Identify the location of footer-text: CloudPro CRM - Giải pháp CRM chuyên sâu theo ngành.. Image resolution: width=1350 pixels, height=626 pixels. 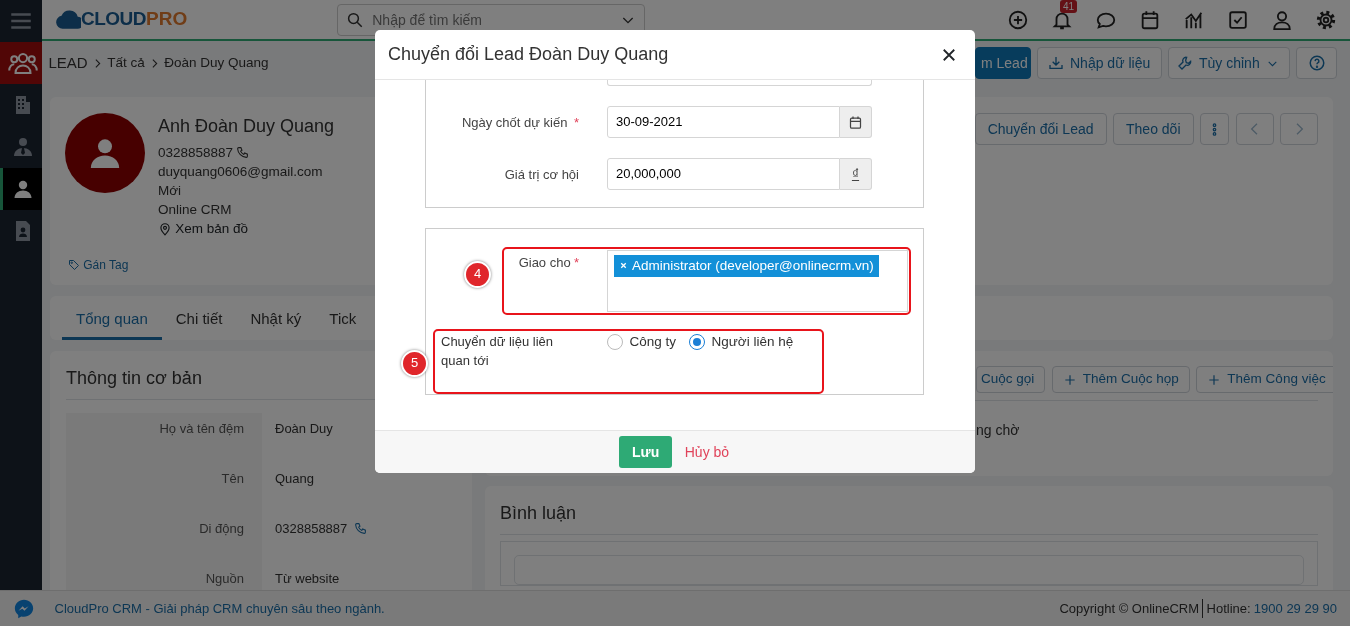
(219, 608).